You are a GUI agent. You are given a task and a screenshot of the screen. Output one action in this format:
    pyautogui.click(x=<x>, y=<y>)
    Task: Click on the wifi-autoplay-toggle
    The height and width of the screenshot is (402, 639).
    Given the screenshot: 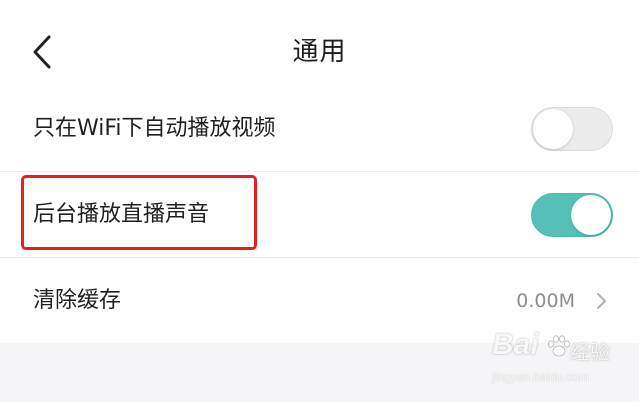 What is the action you would take?
    pyautogui.click(x=572, y=129)
    